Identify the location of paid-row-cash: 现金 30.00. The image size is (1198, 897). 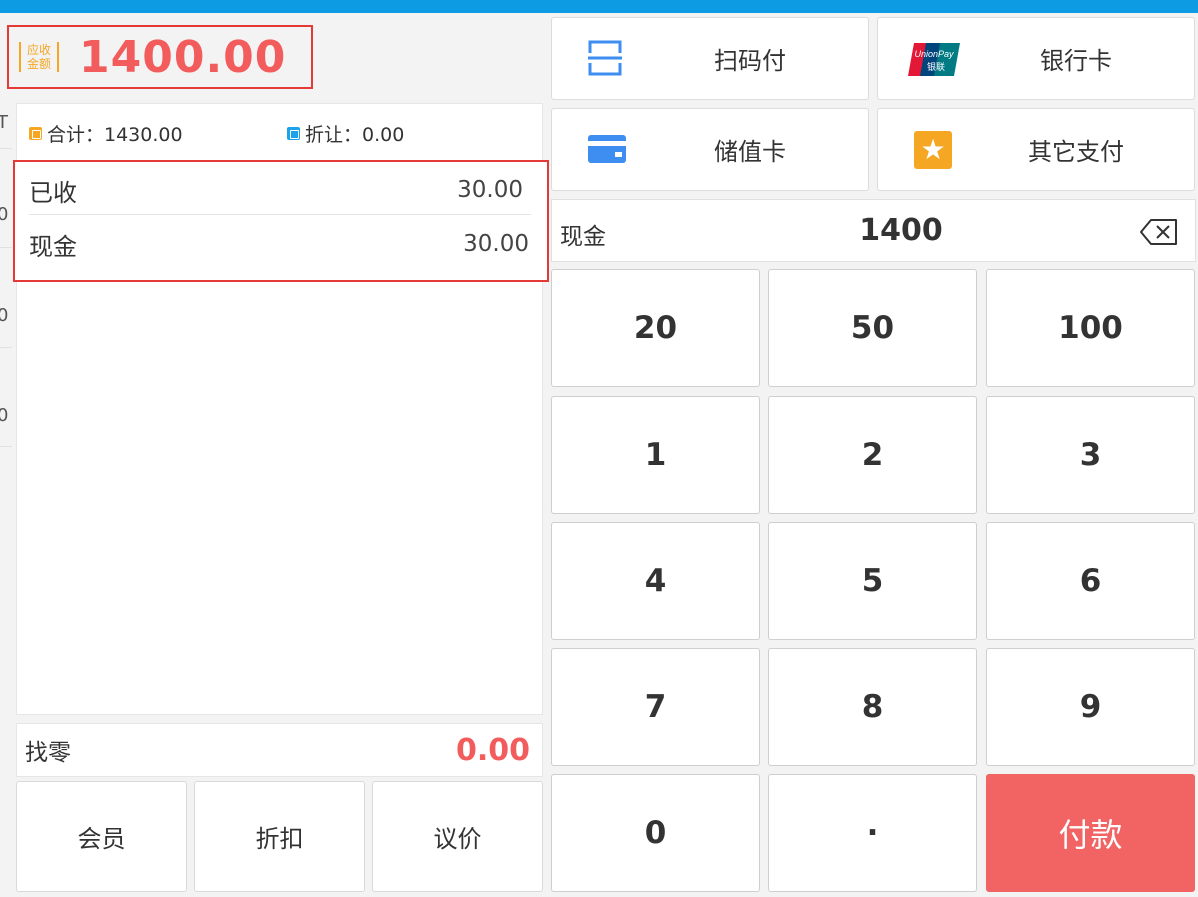
(279, 244).